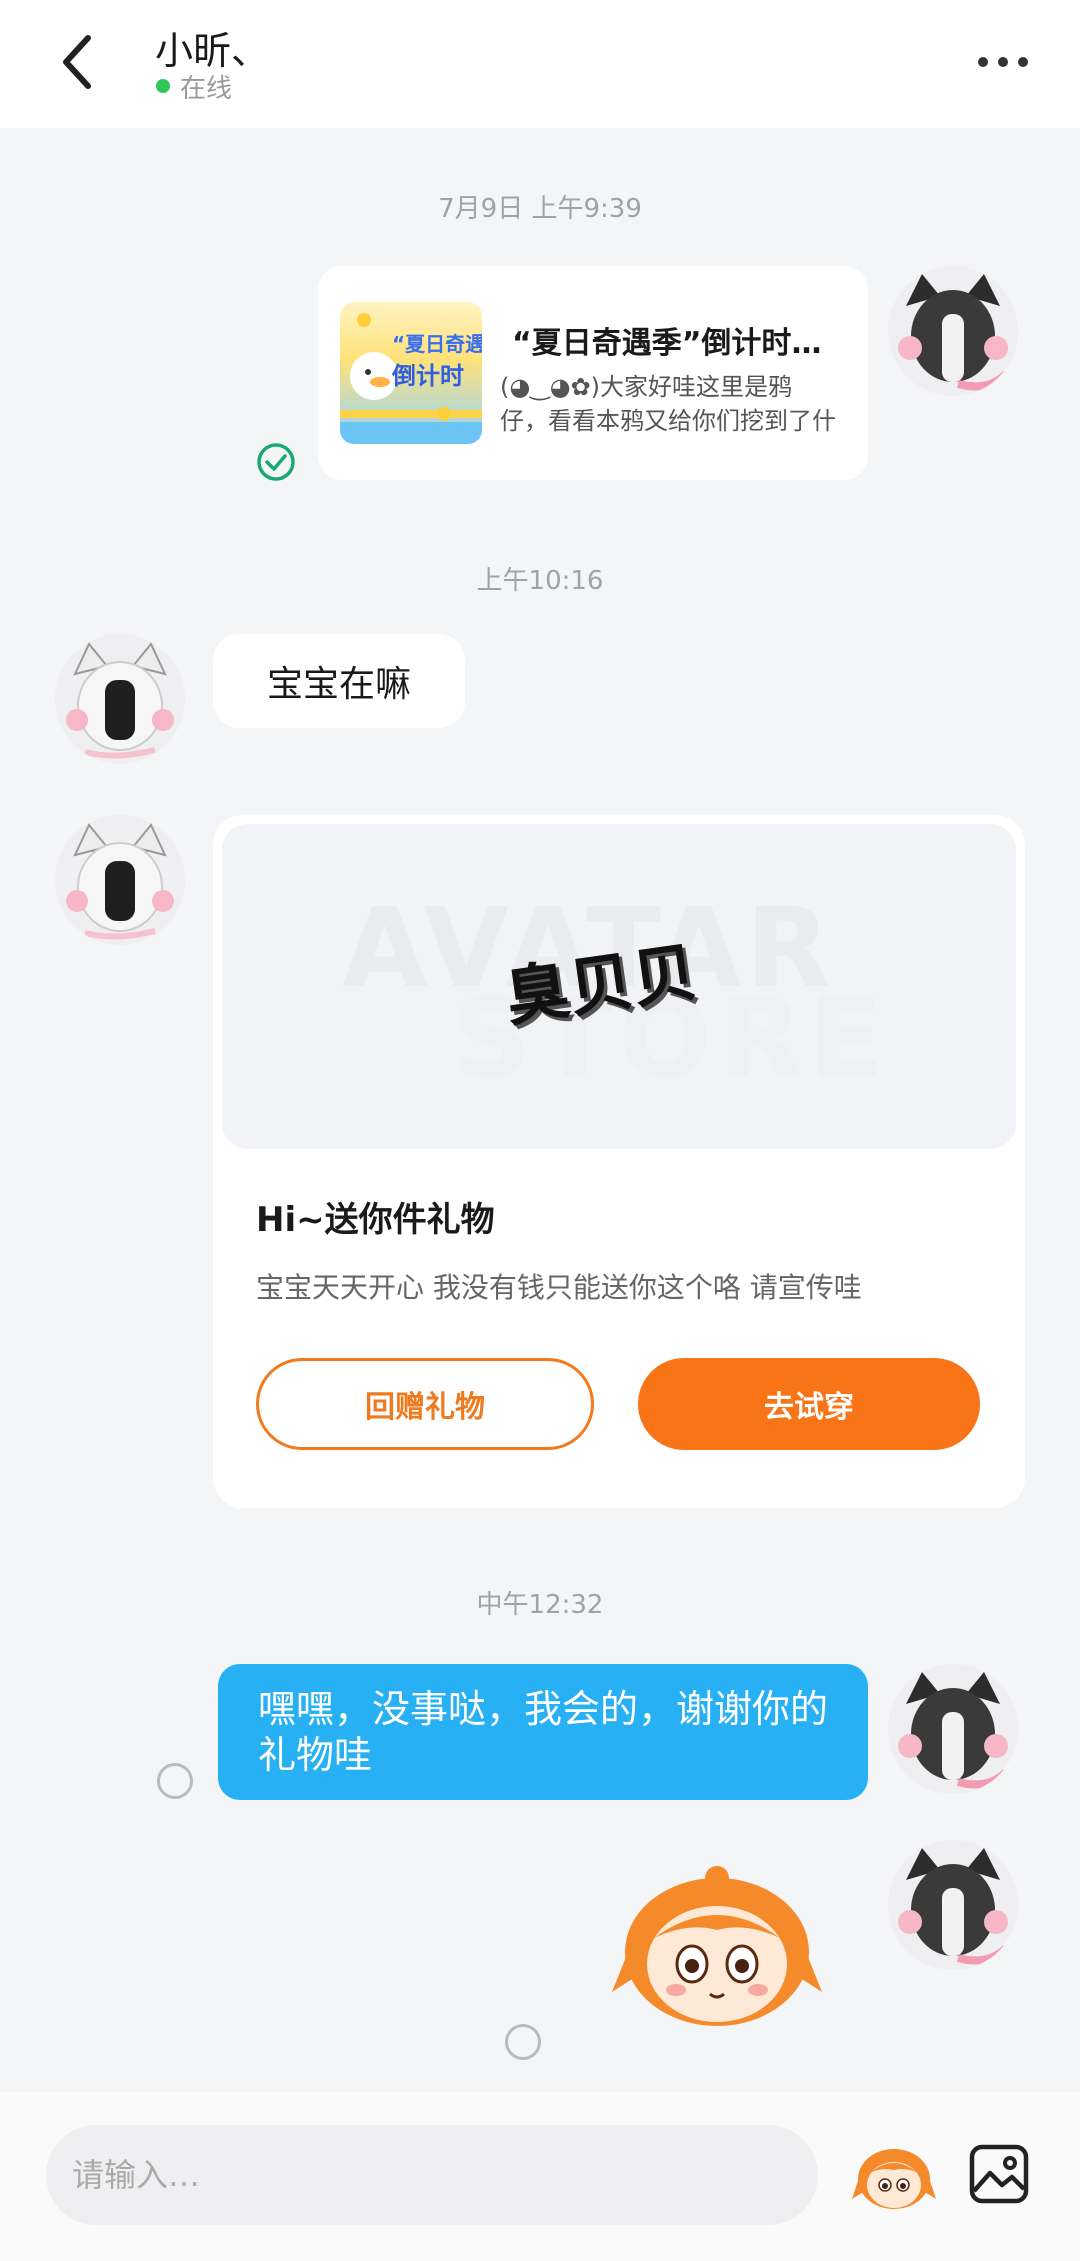 The width and height of the screenshot is (1080, 2261). What do you see at coordinates (1003, 62) in the screenshot?
I see `more-dots-icon` at bounding box center [1003, 62].